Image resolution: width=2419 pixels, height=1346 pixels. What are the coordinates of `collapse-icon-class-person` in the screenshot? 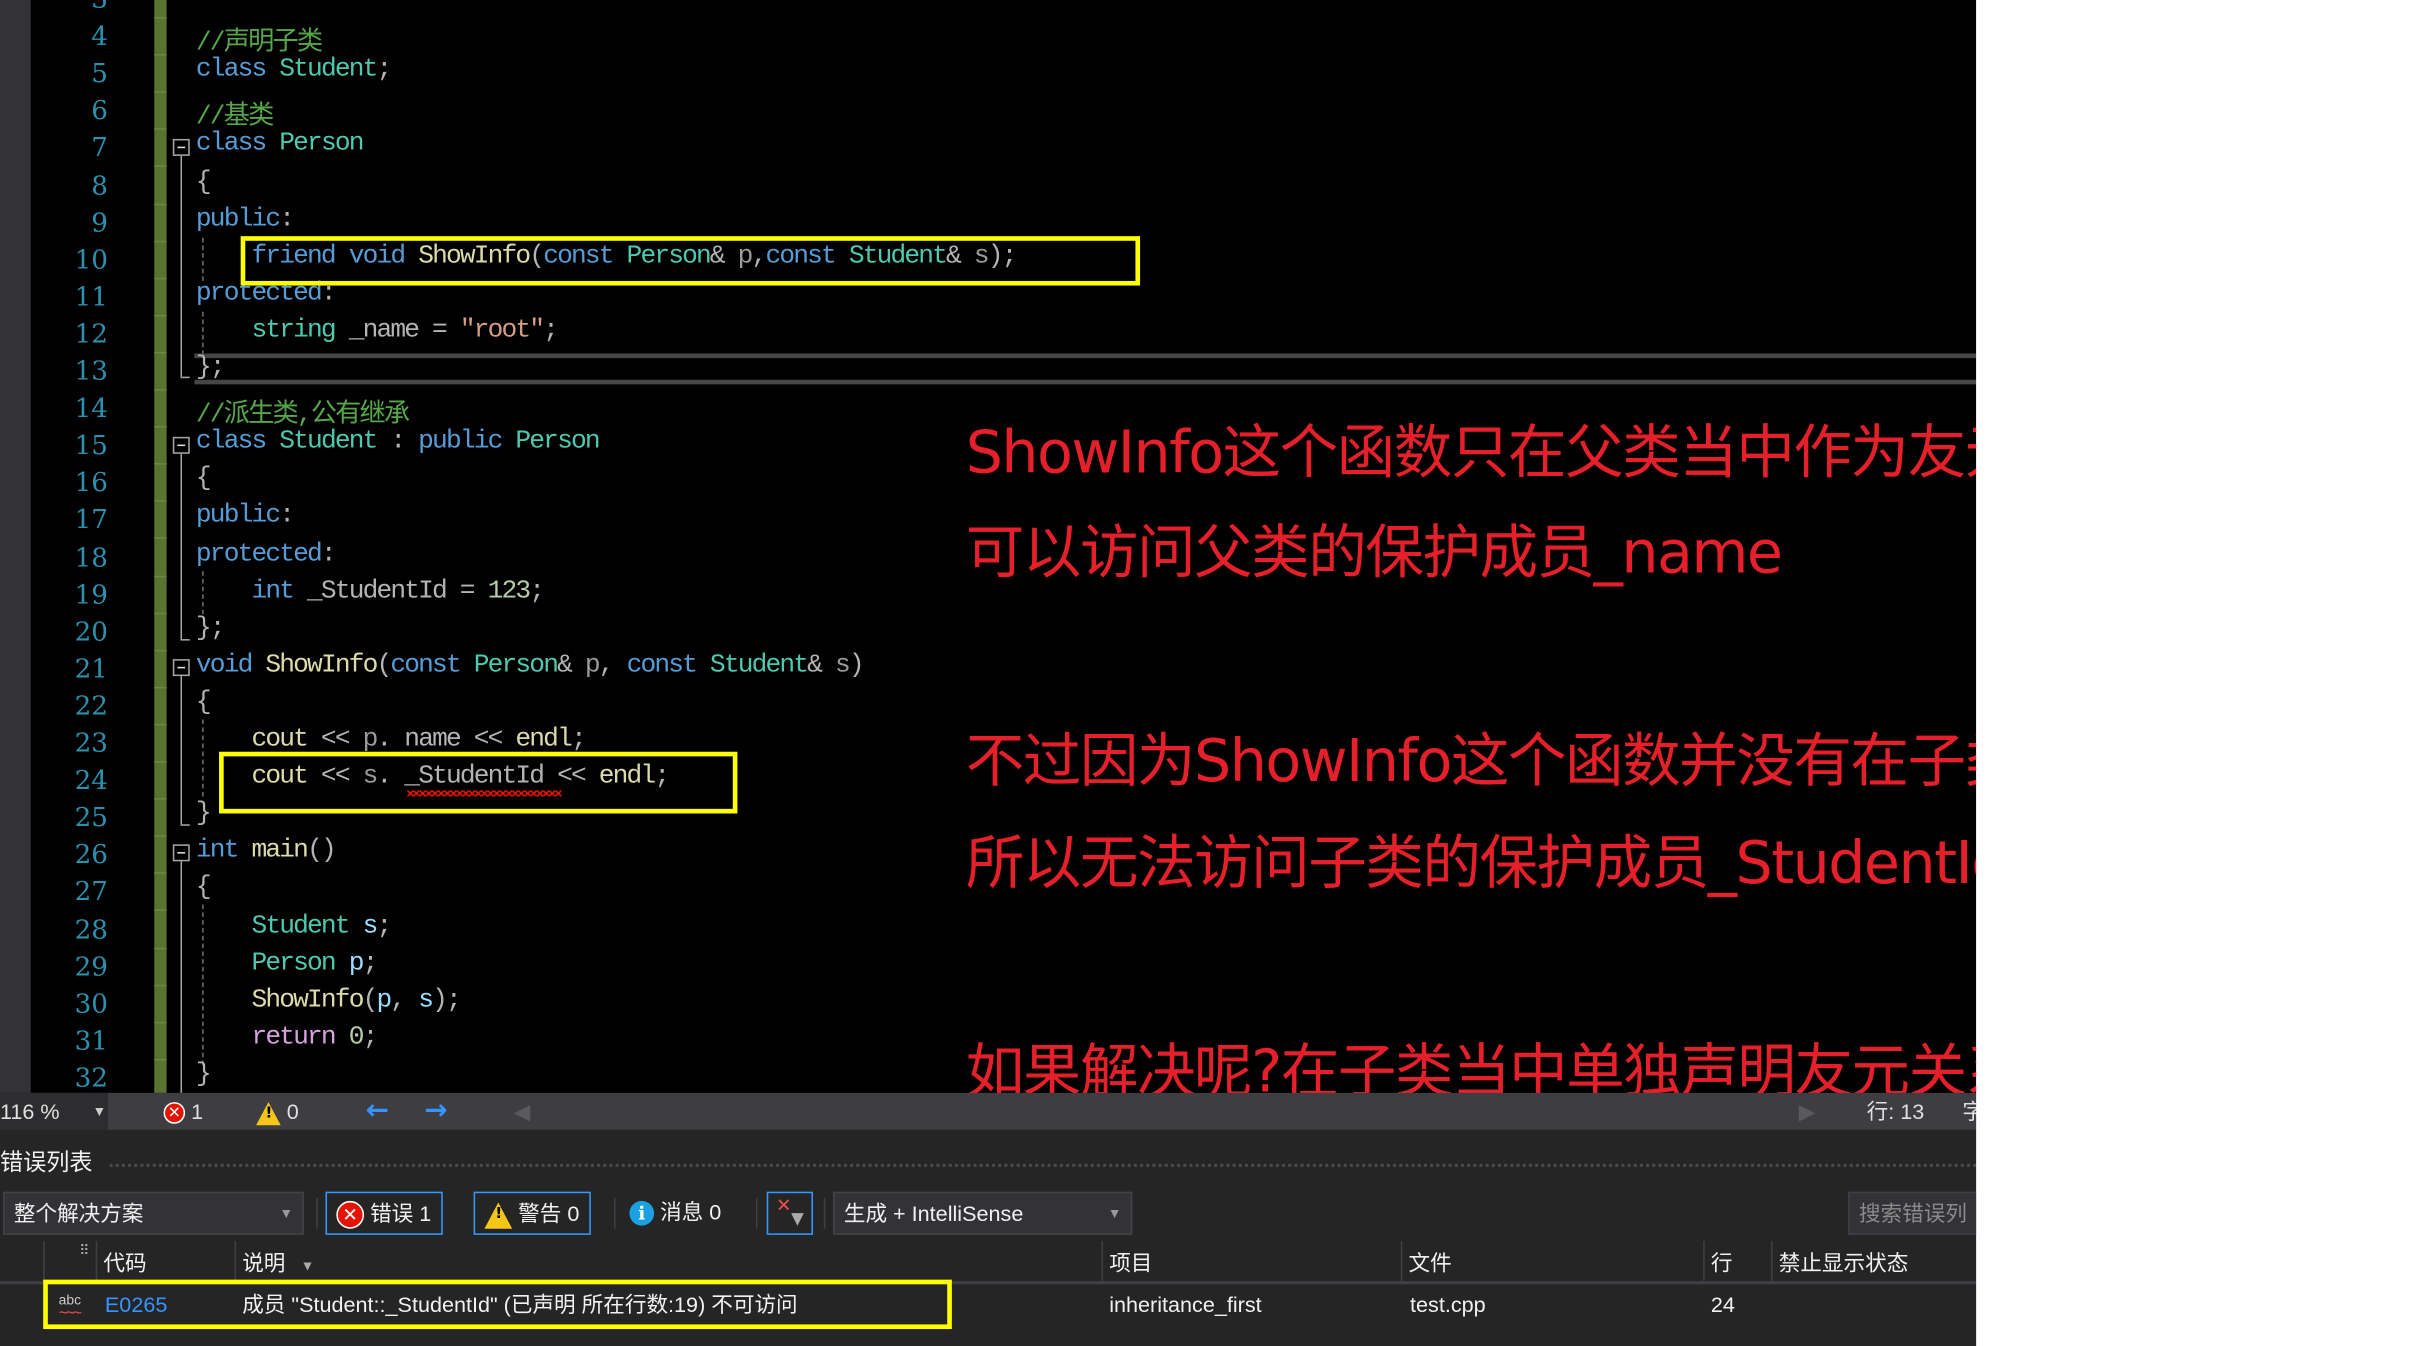 It's located at (181, 147).